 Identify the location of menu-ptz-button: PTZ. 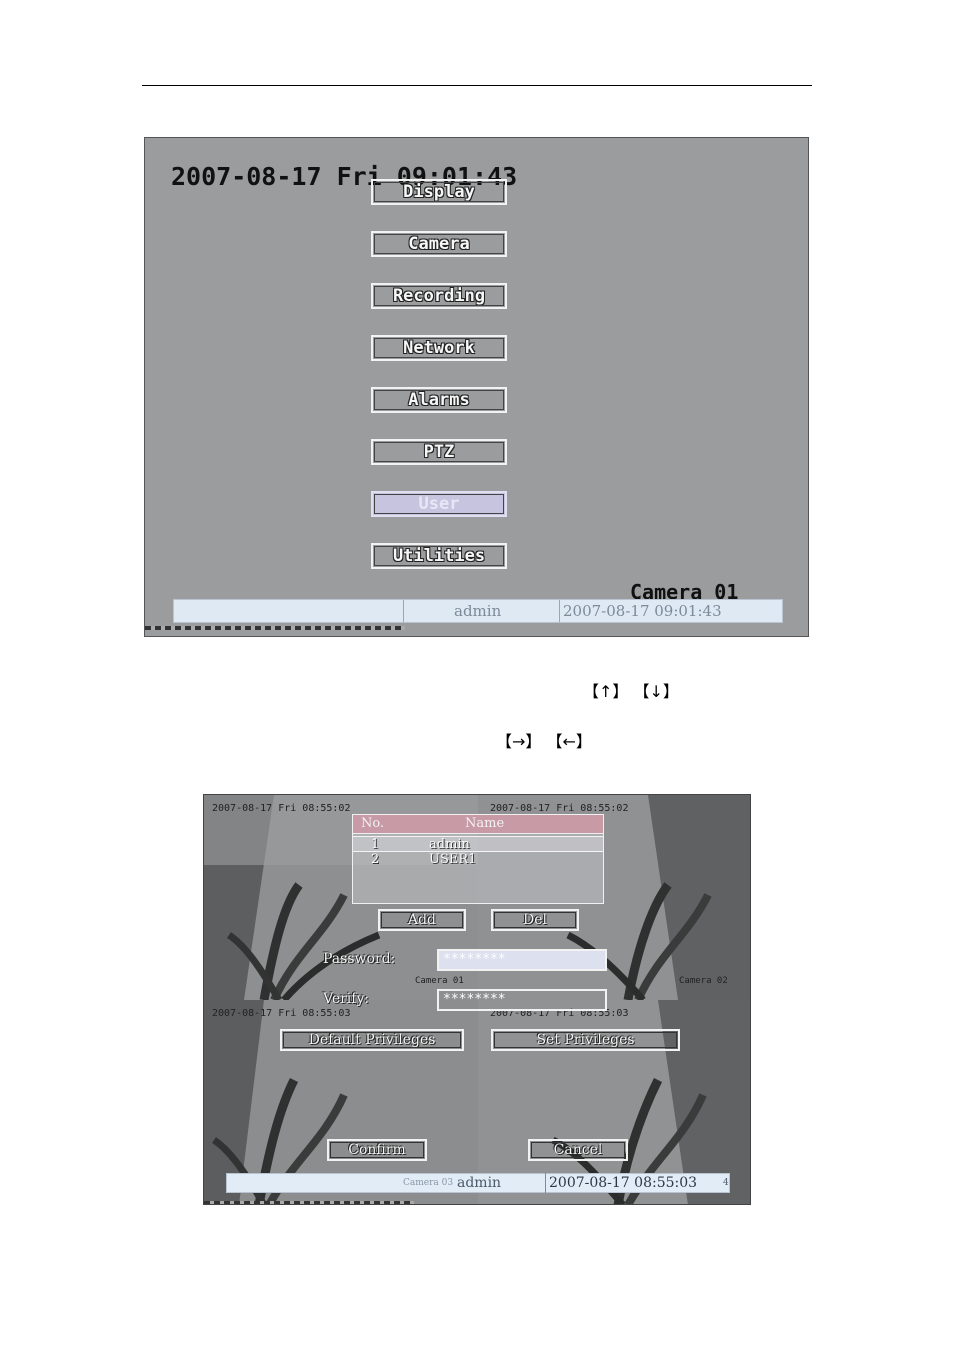
(439, 452).